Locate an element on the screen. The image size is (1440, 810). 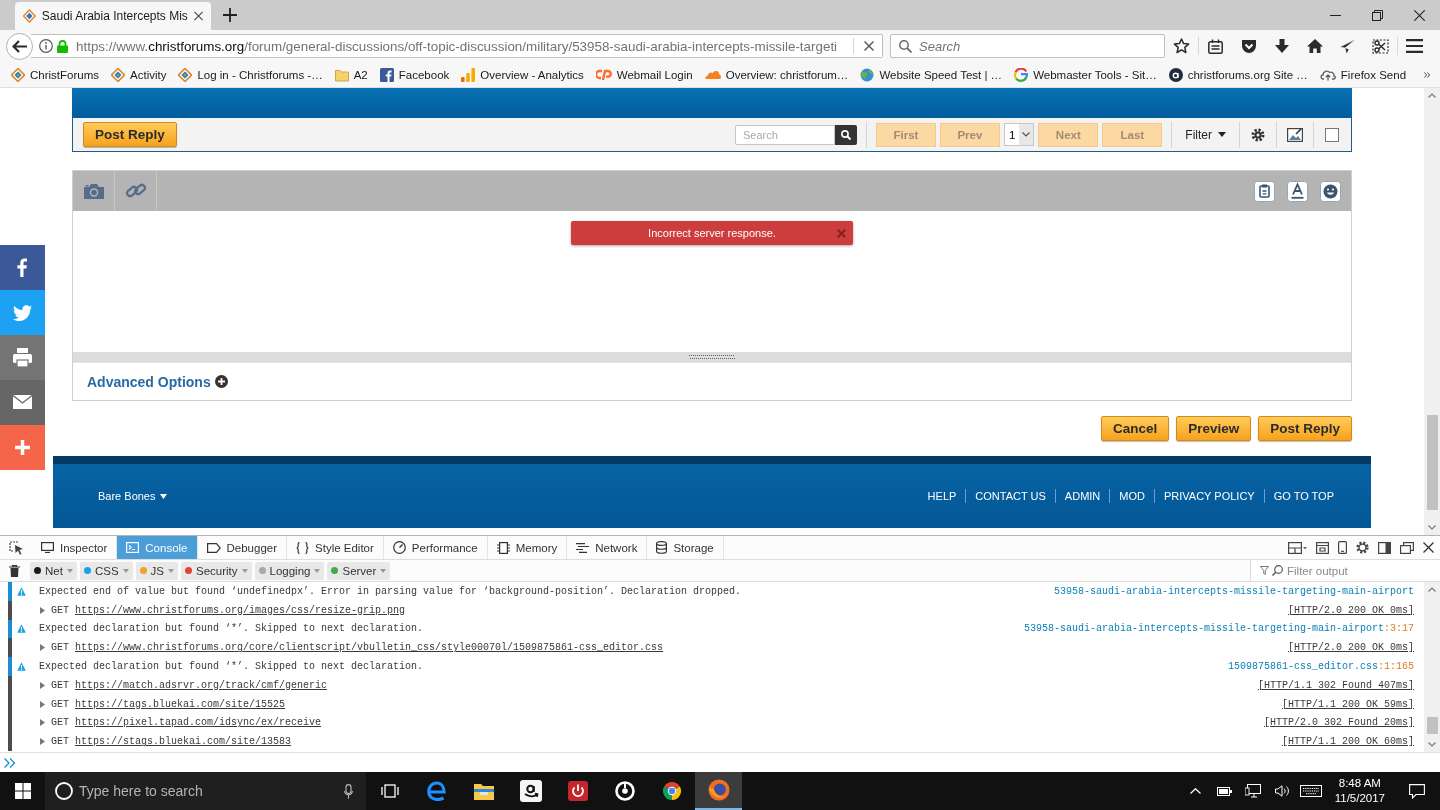
filter-button: Server is located at coordinates (359, 570).